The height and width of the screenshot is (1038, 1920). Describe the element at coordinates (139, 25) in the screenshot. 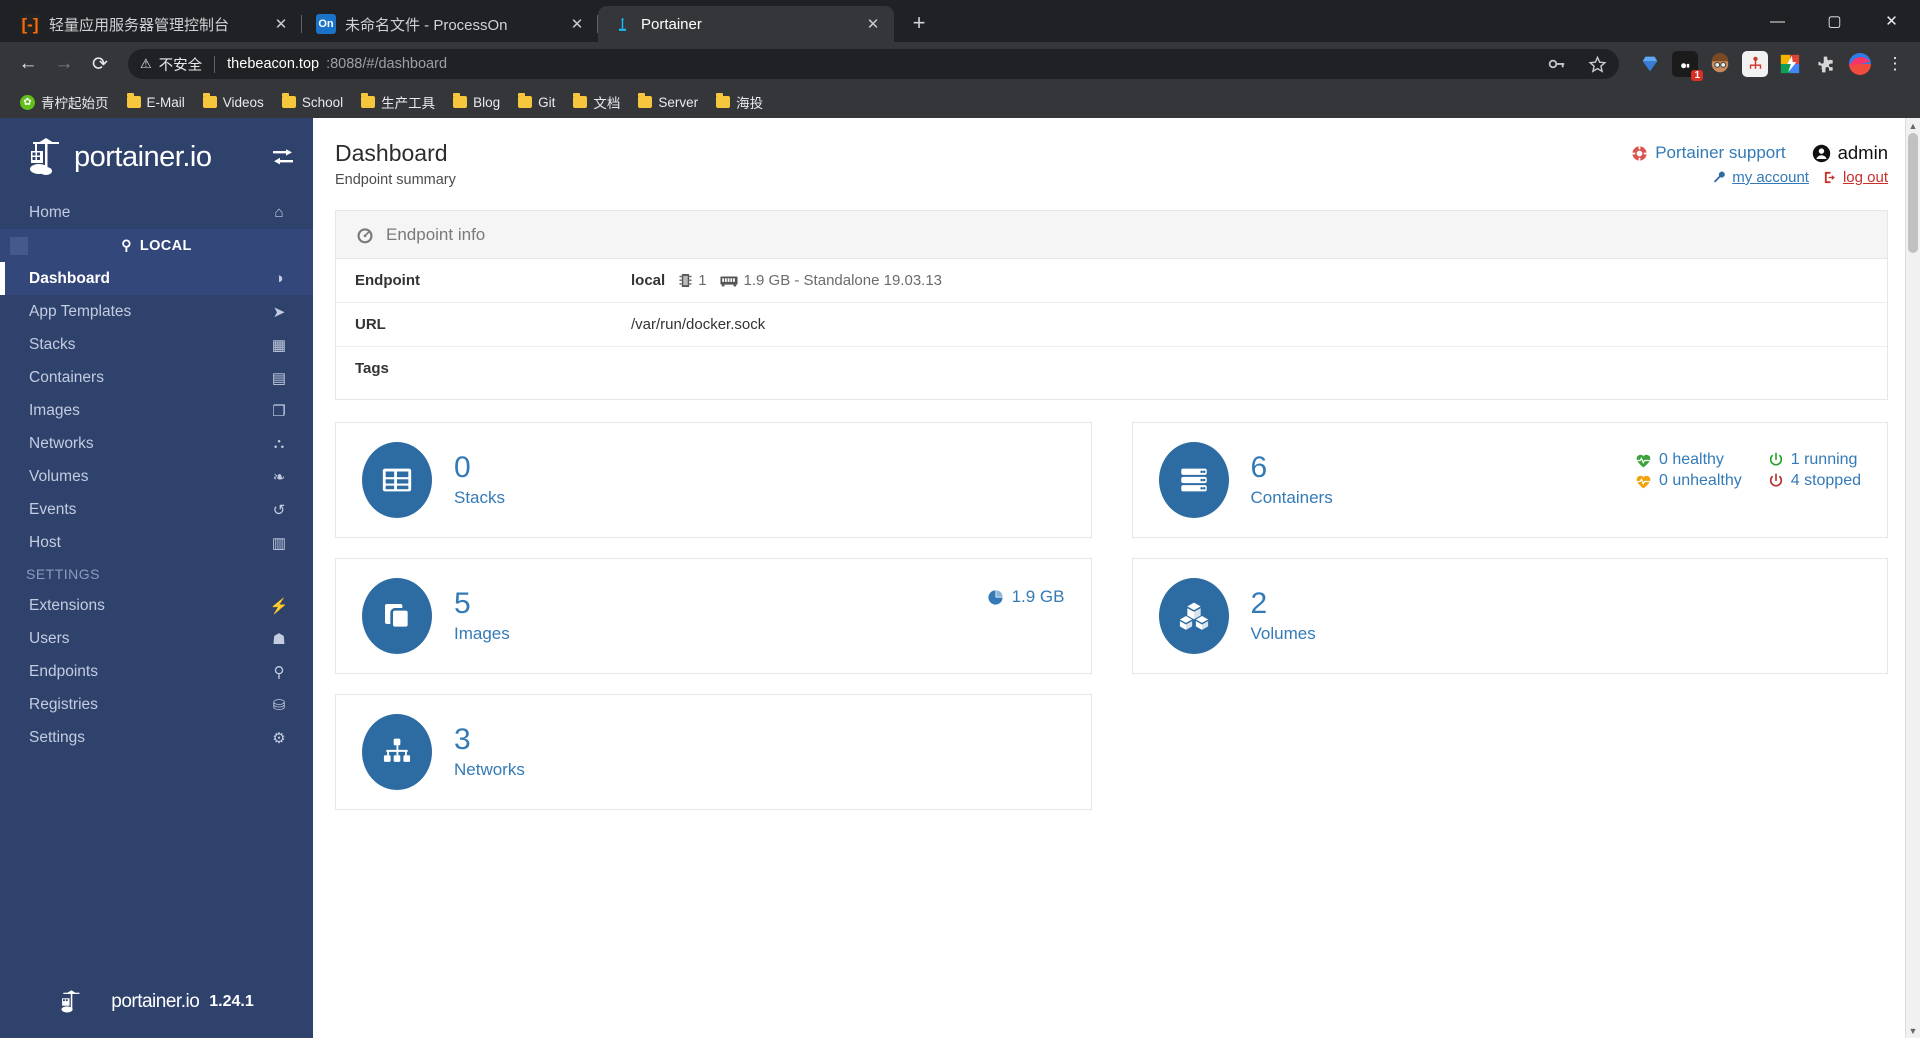

I see `tab-title: 轻量应用服务器管理控制台` at that location.